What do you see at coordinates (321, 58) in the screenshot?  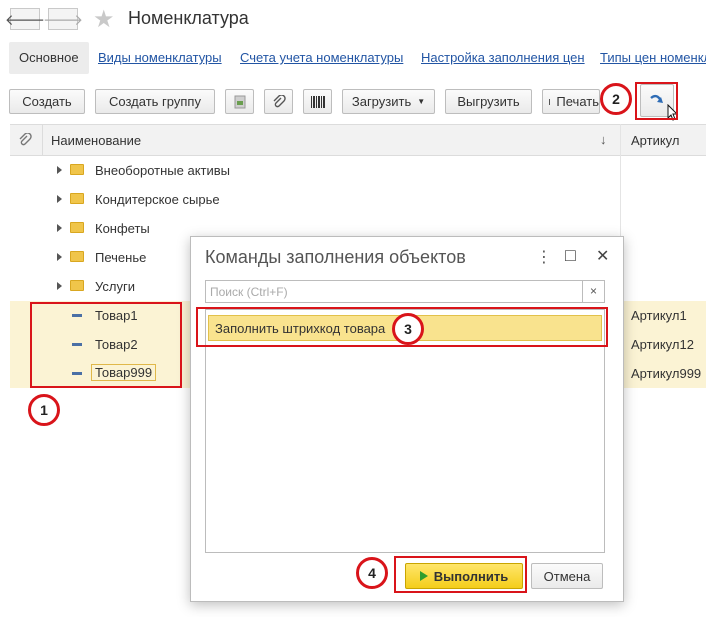 I see `tab-accounting-accounts: Счета учета номенклатуры` at bounding box center [321, 58].